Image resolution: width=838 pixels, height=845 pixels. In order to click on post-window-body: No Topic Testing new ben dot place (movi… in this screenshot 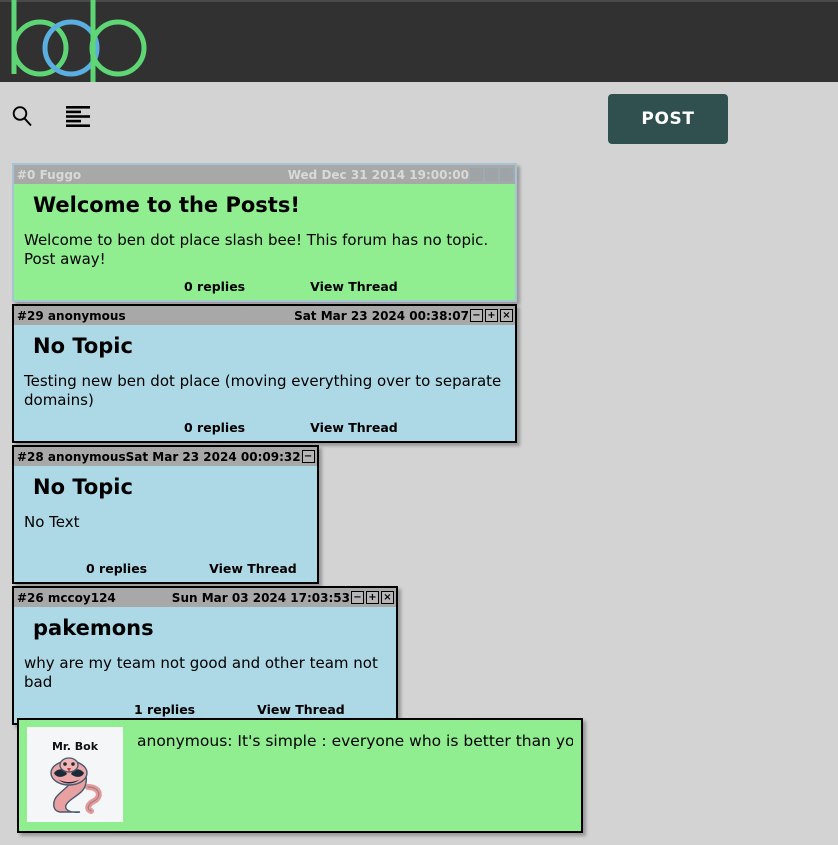, I will do `click(264, 383)`.